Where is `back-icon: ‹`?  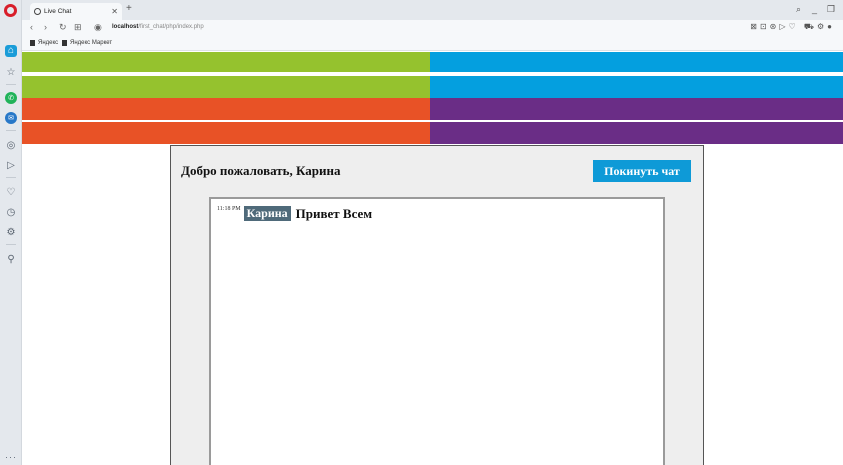
back-icon: ‹ is located at coordinates (31, 27).